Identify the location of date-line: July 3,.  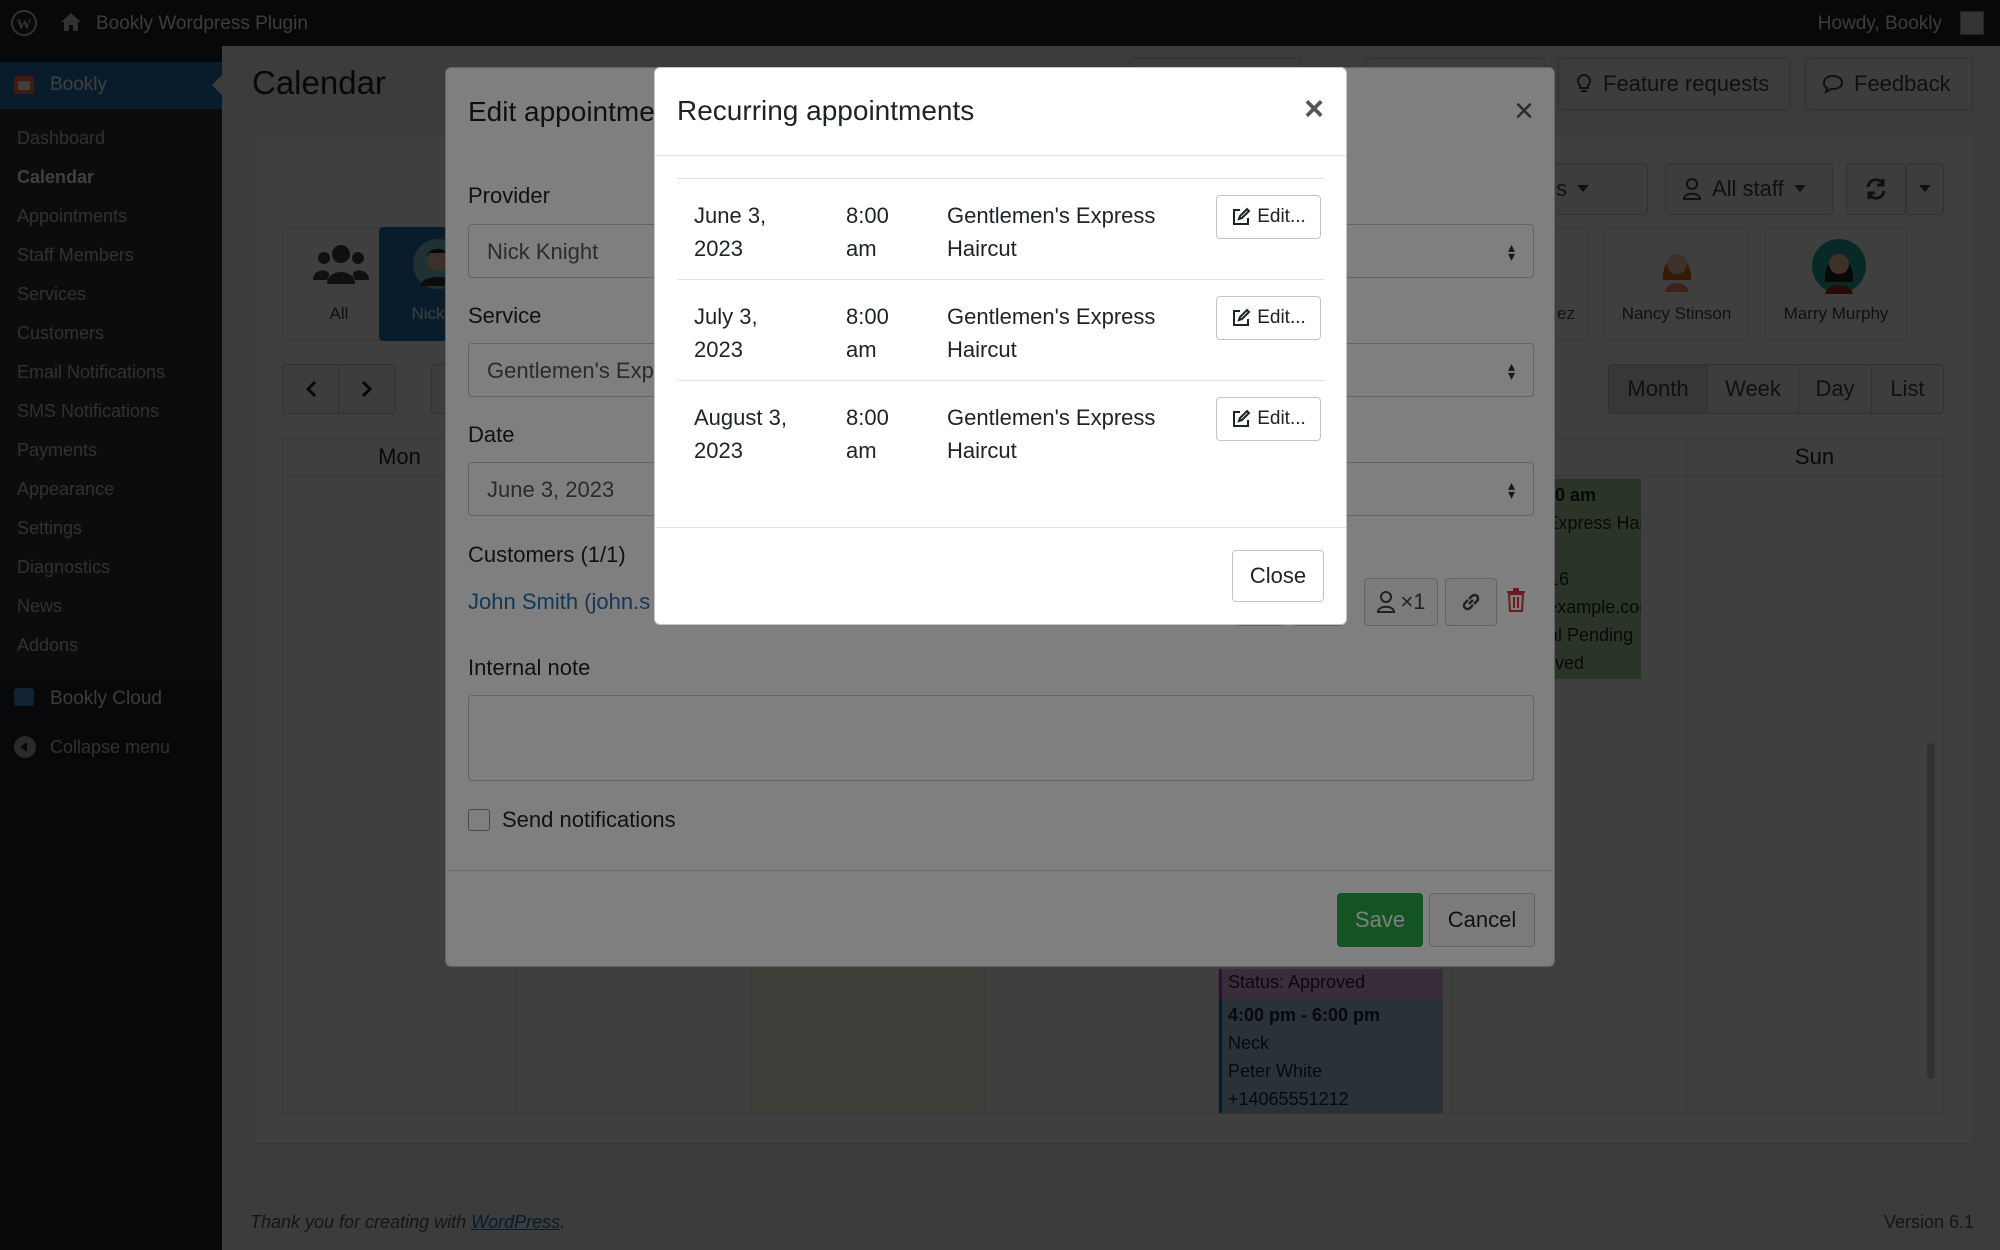
(726, 316).